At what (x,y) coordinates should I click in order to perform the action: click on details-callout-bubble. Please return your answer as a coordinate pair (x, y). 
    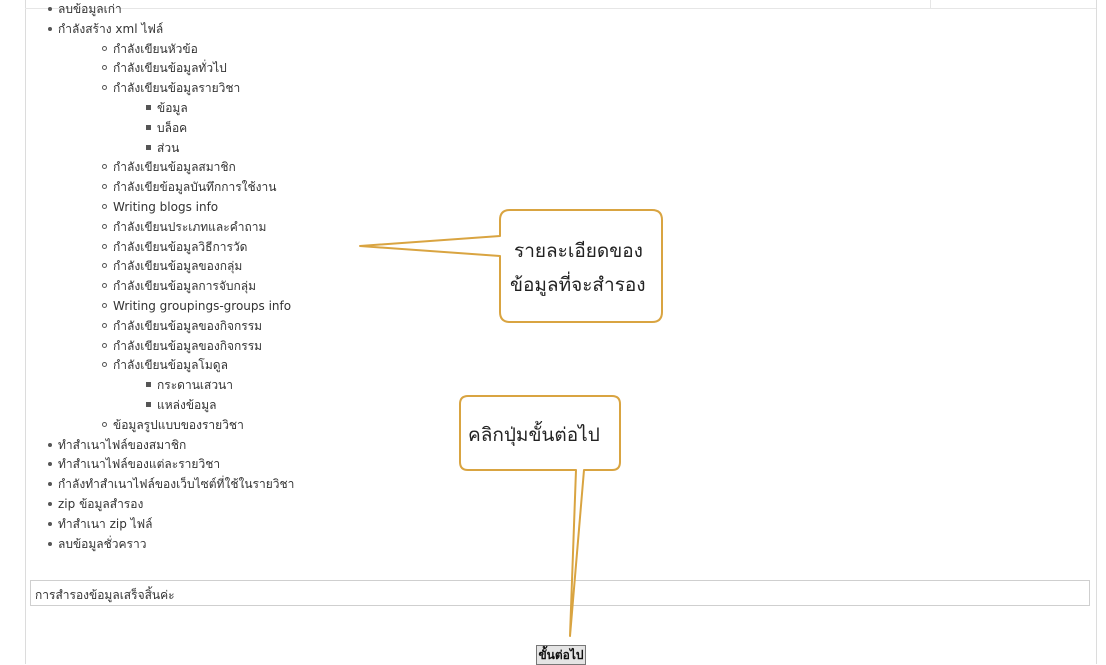
    Looking at the image, I should click on (511, 266).